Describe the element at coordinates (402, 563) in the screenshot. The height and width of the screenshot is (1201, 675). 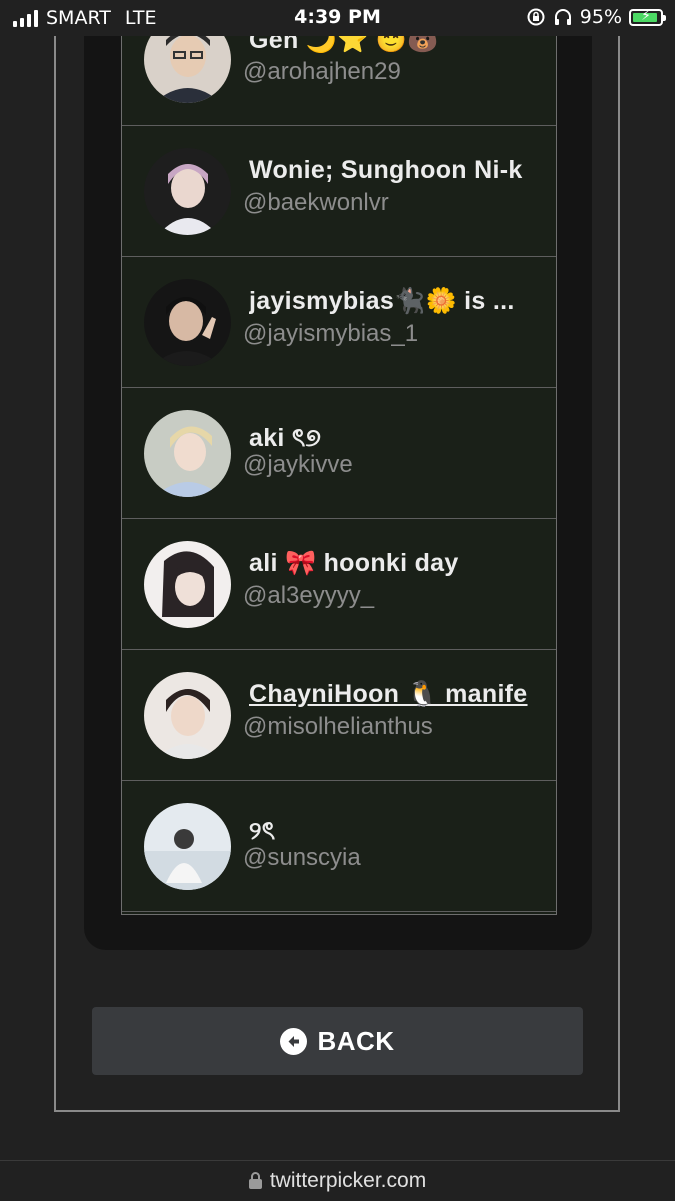
I see `display-name: ali 🎀 hoonki day` at that location.